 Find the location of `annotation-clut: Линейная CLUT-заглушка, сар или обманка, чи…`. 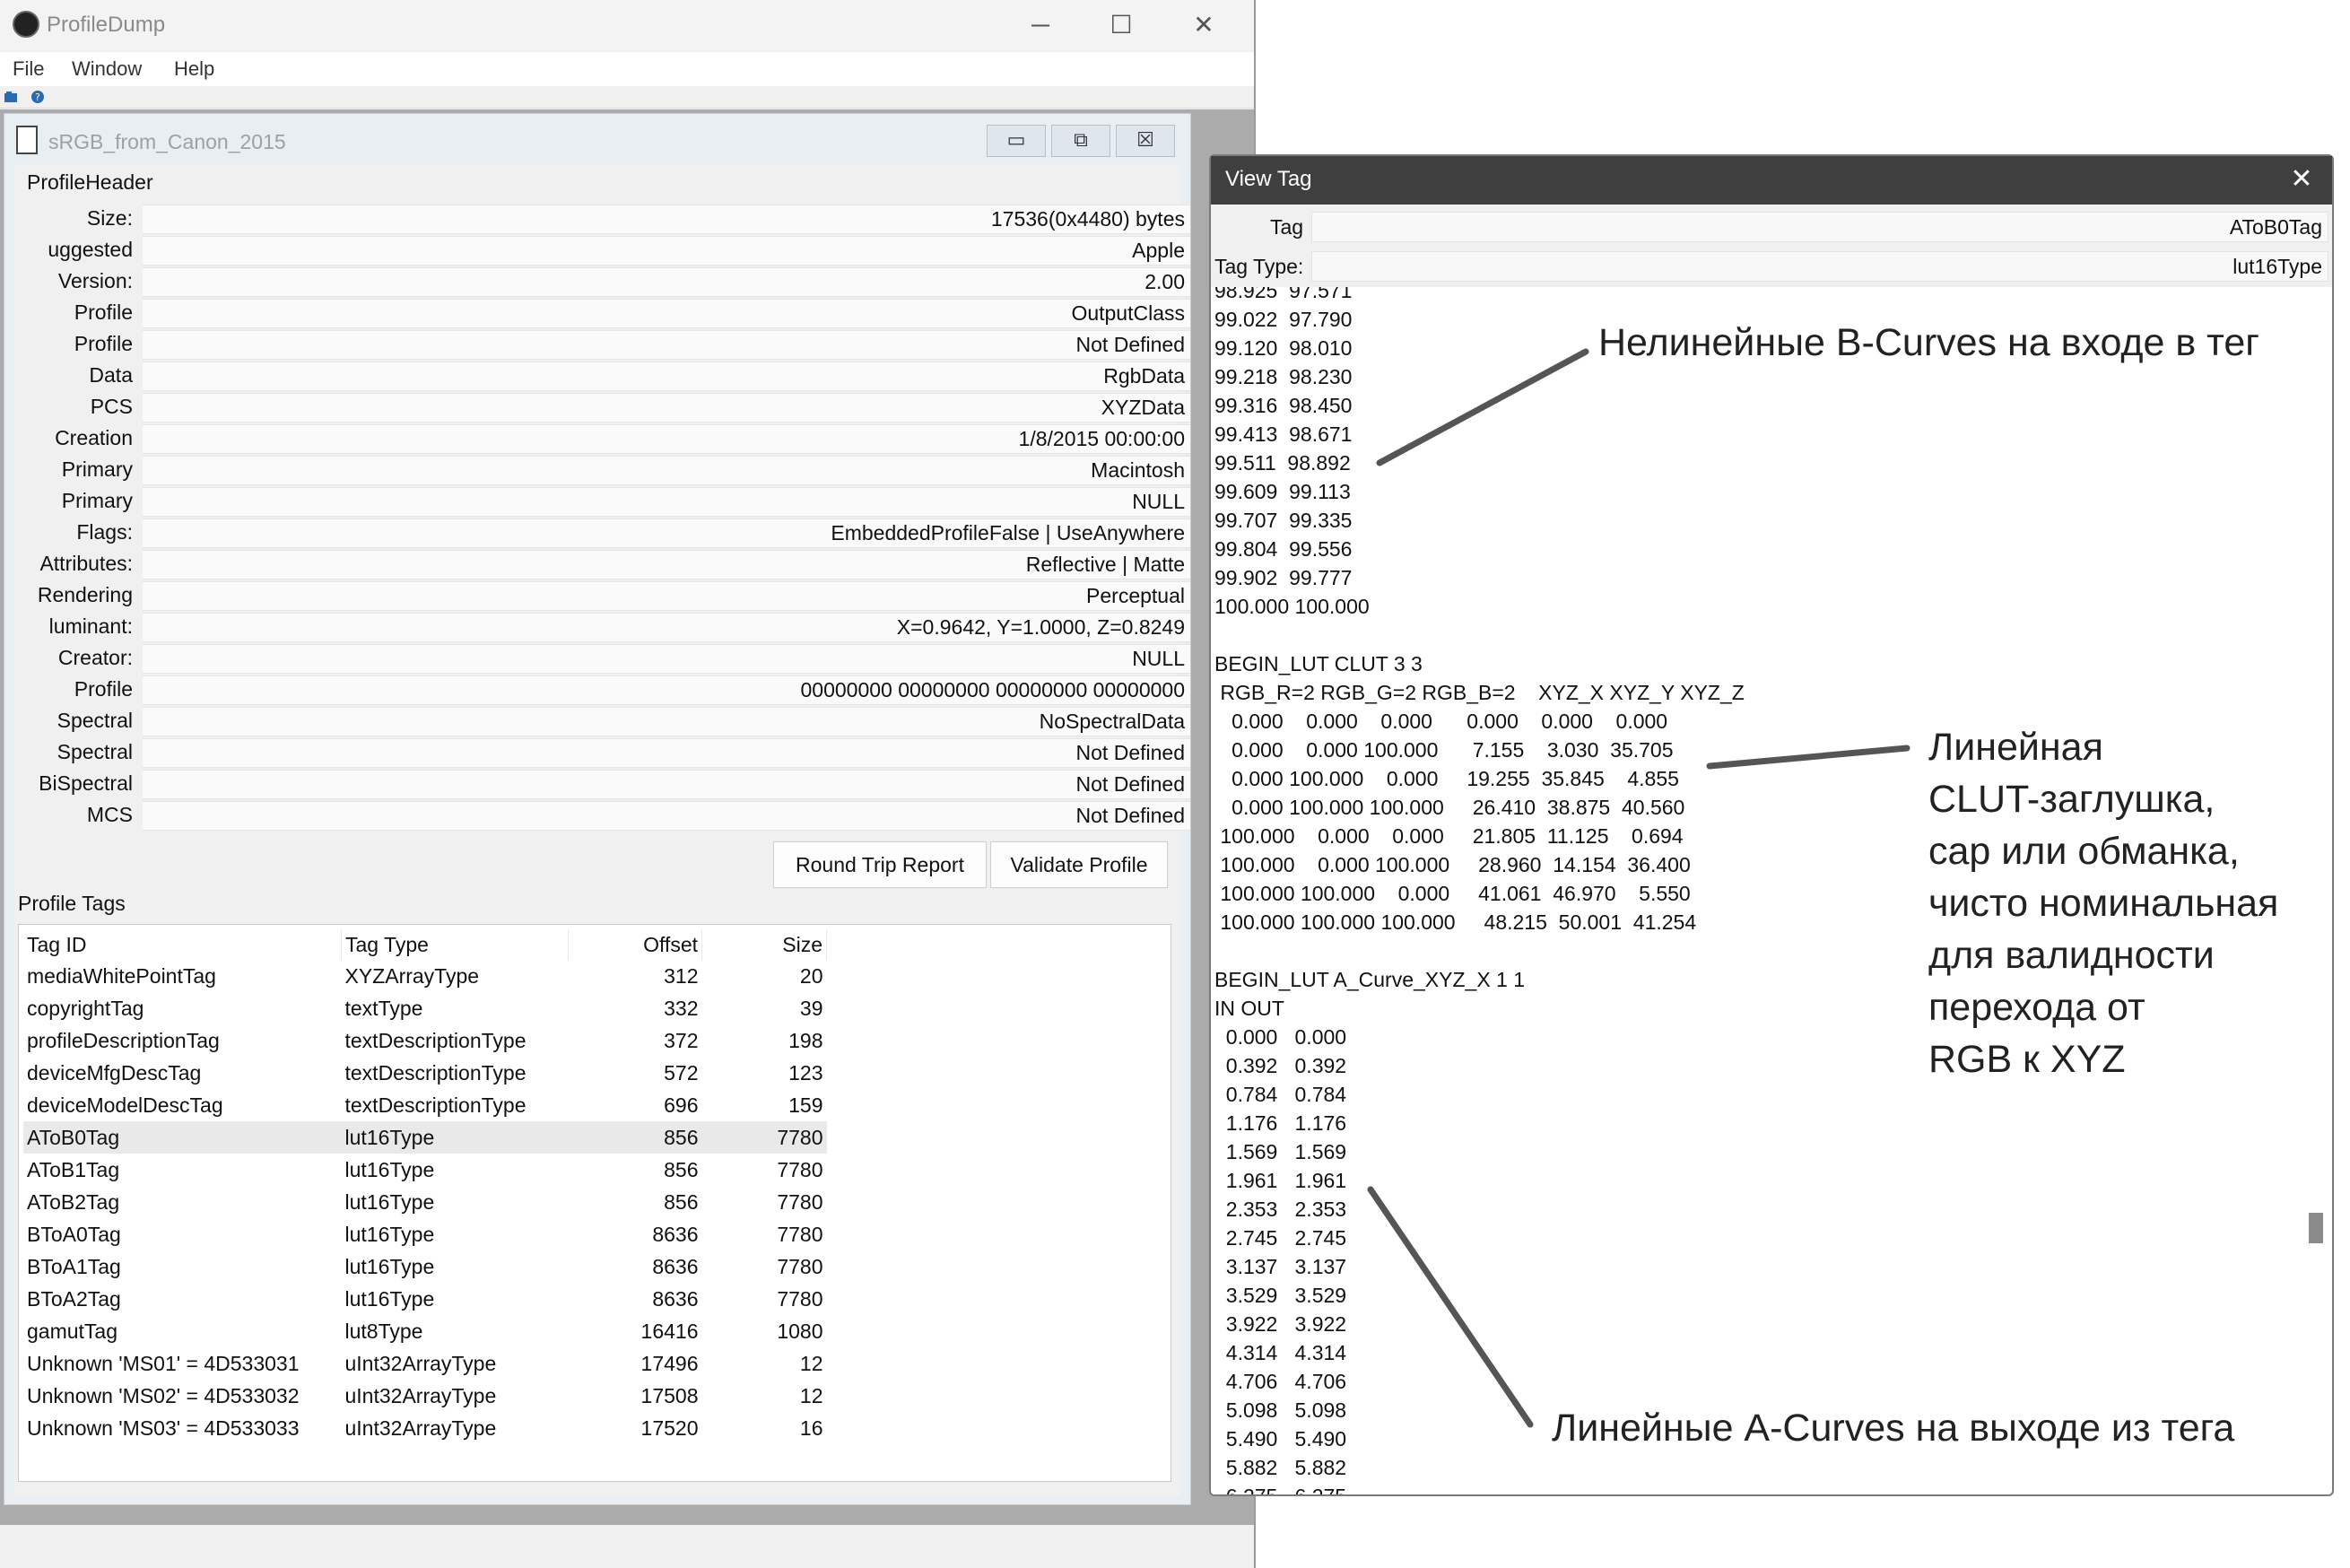

annotation-clut: Линейная CLUT-заглушка, сар или обманка, чи… is located at coordinates (2103, 903).